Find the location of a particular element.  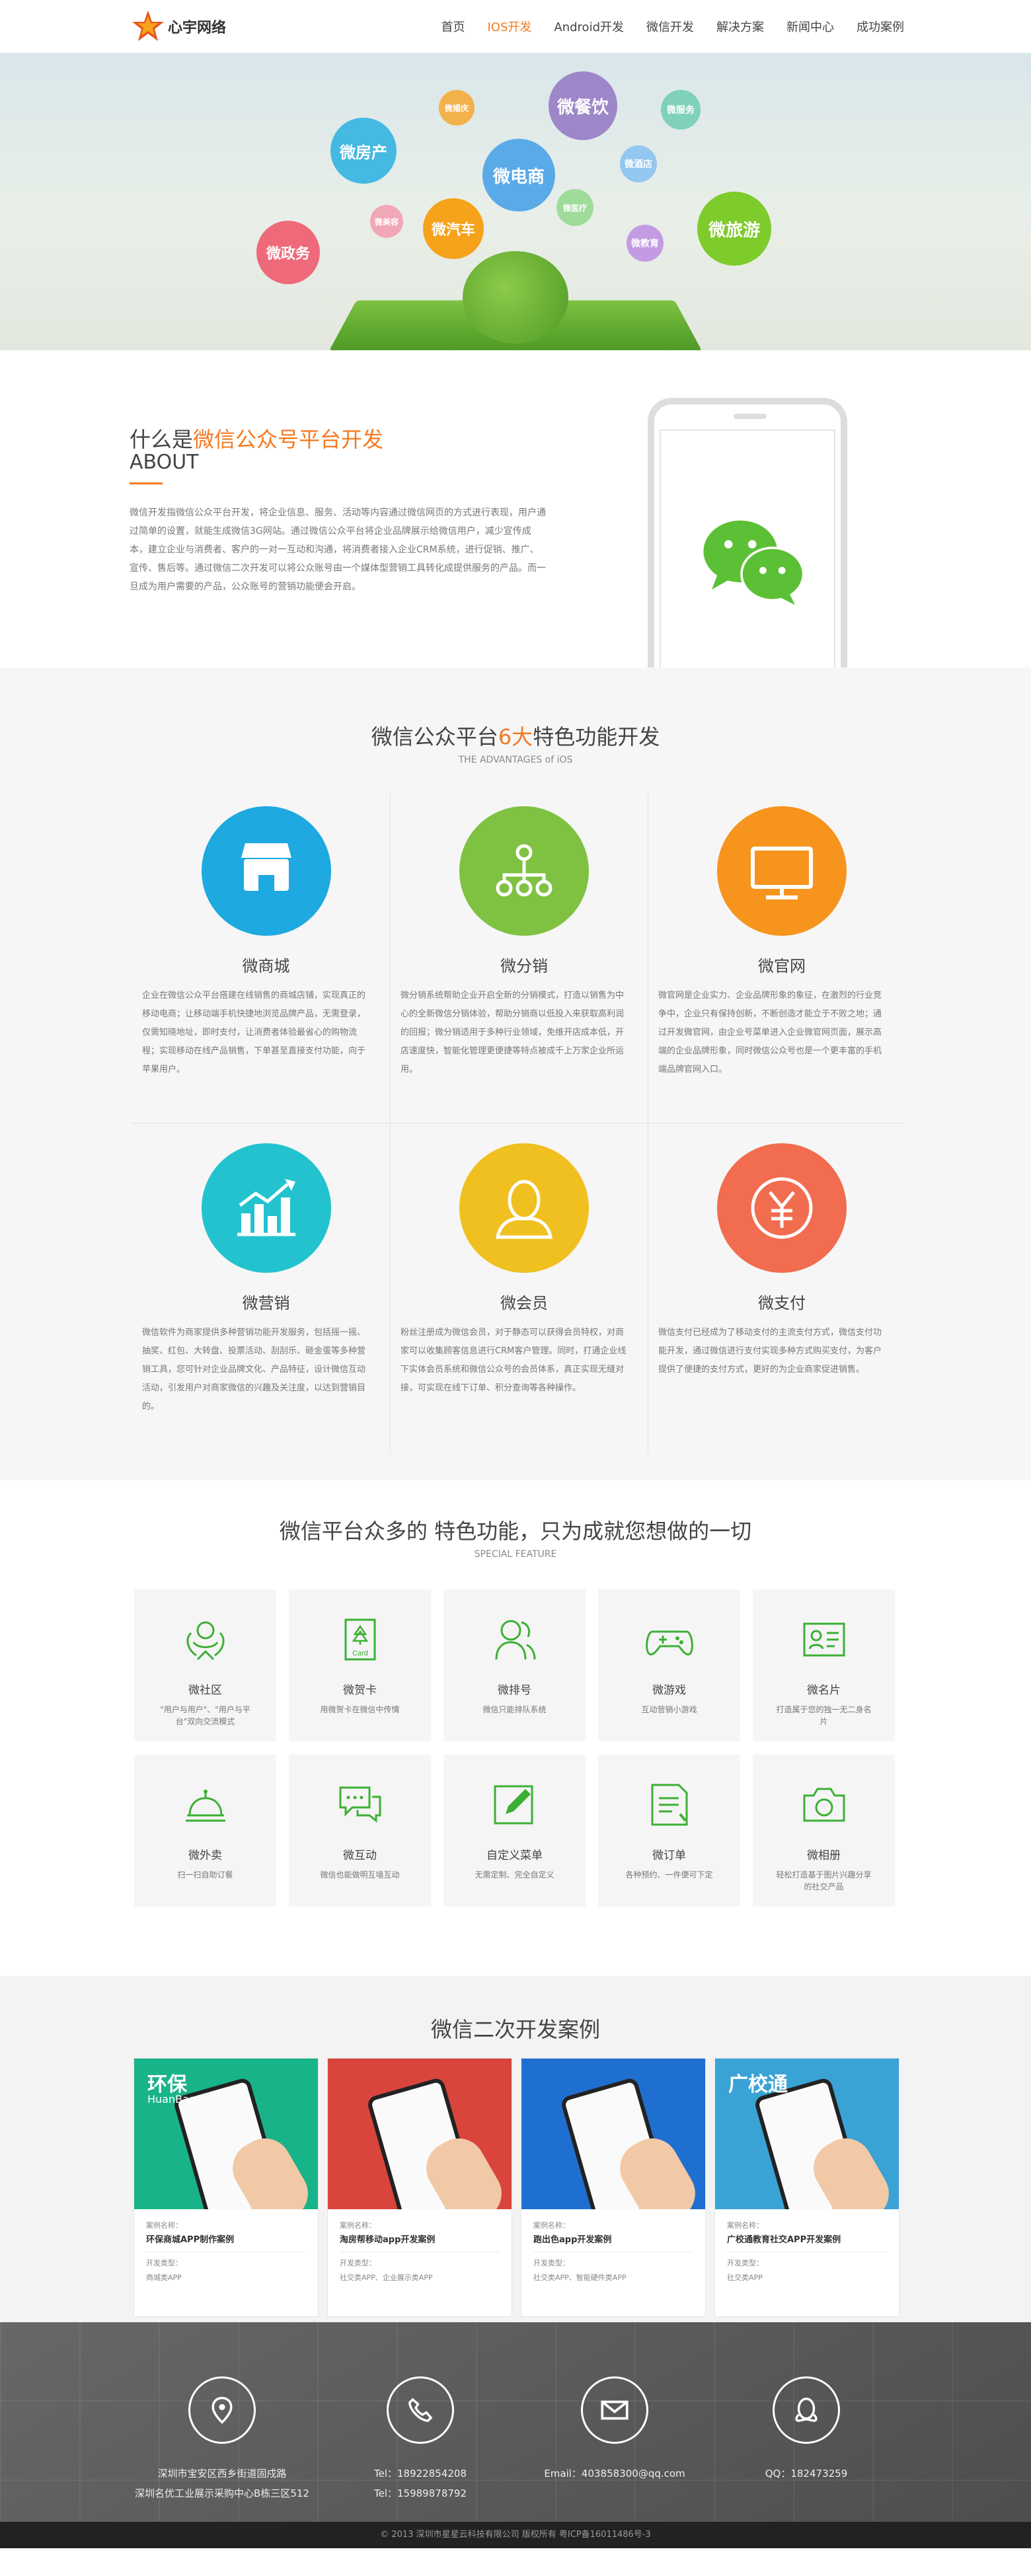

case-image-subtitle: HuanBao is located at coordinates (172, 2099).